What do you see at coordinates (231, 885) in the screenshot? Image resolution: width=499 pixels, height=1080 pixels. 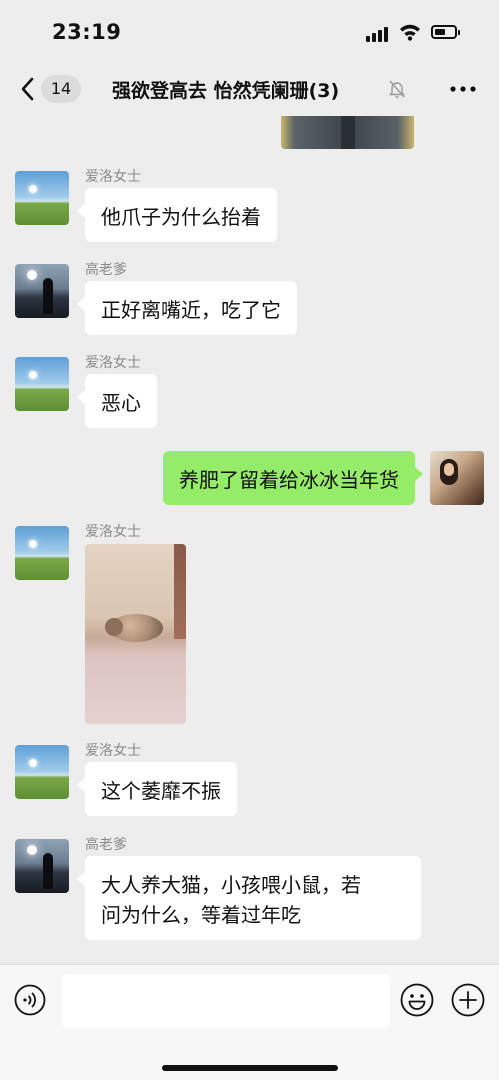 I see `message-line: 大人养大猫，小孩喂小鼠，若` at bounding box center [231, 885].